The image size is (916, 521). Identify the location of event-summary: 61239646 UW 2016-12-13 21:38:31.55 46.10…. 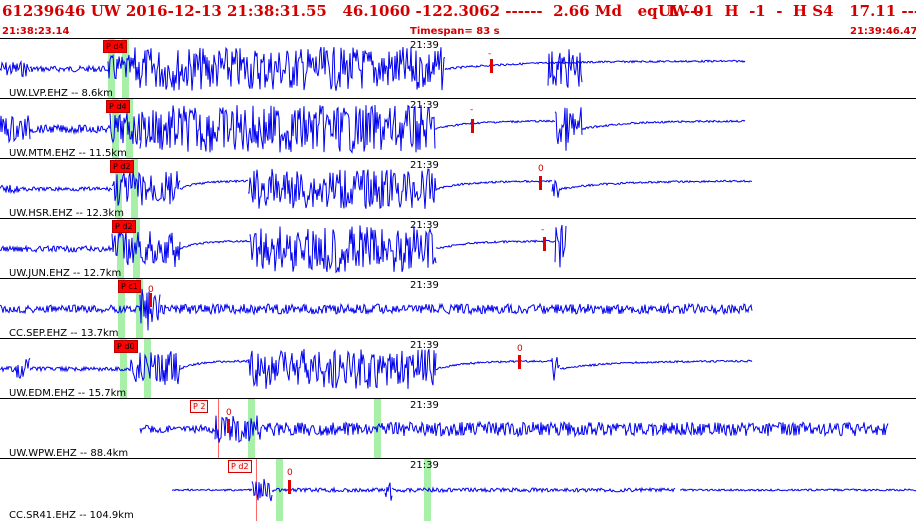
(352, 11).